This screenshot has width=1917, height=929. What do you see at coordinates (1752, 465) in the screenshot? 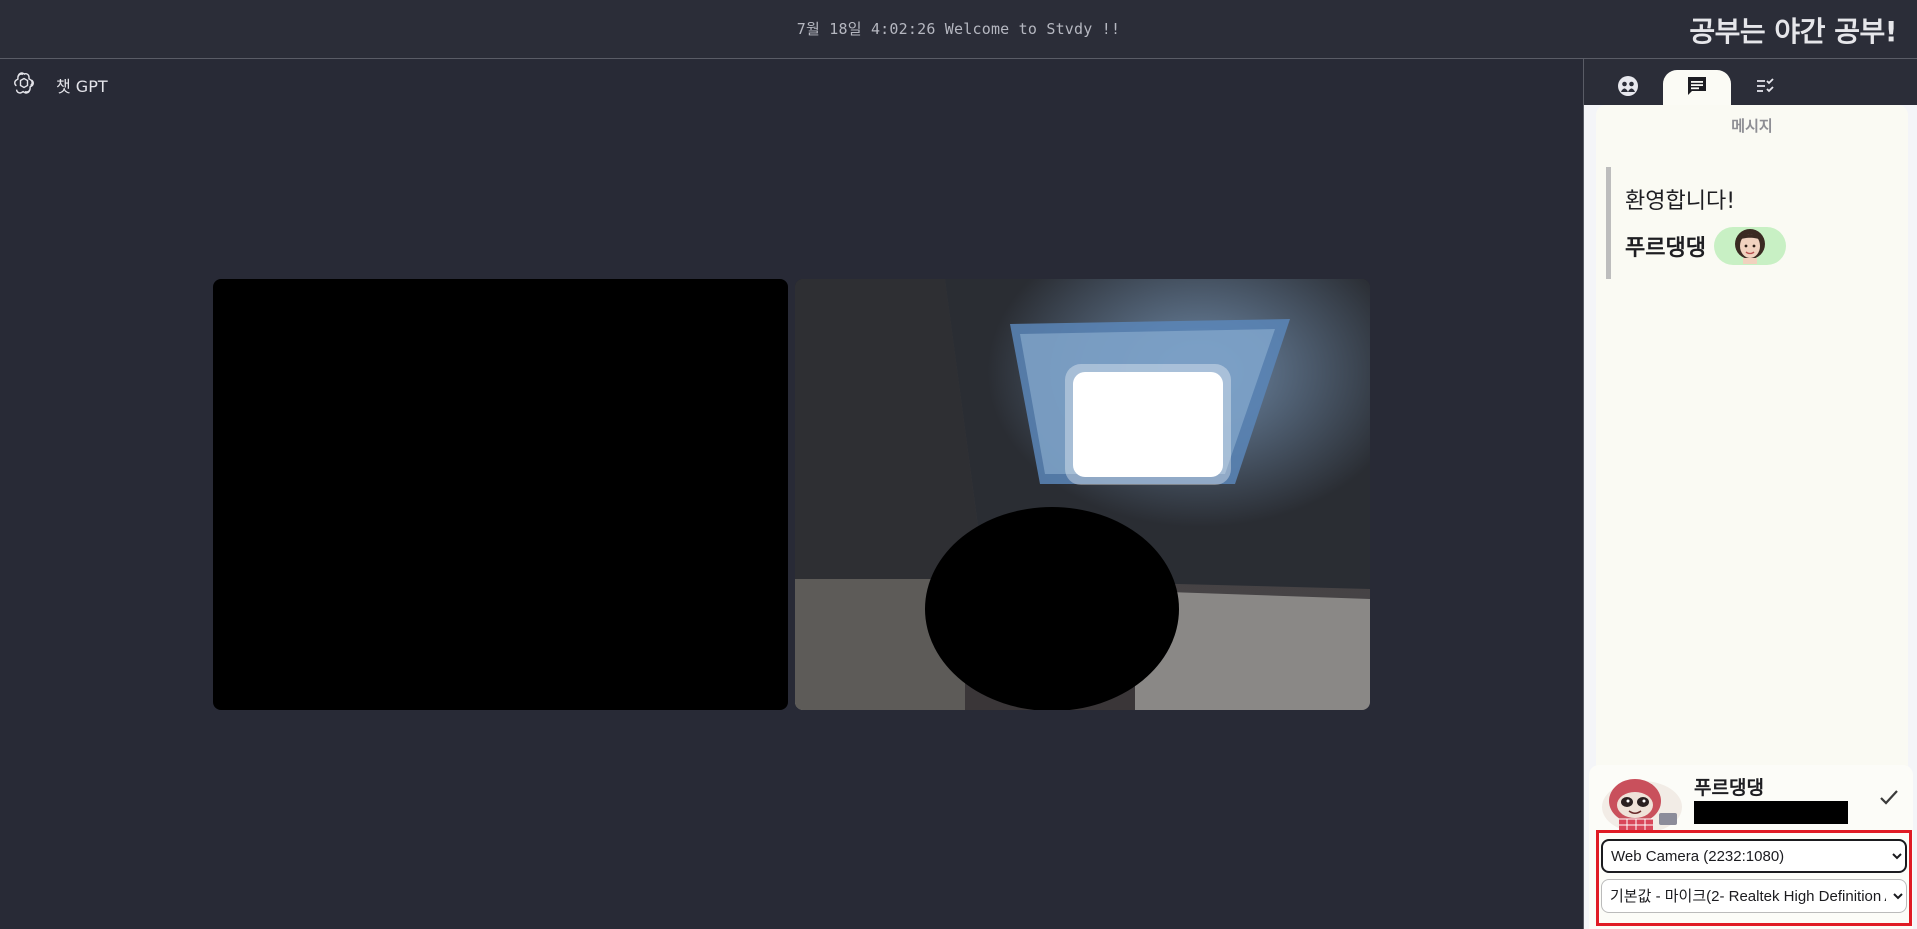
I see `chat-panel: 메시지 환영합니다! 푸르댕댕 전달할 내용을 입력하세요.` at bounding box center [1752, 465].